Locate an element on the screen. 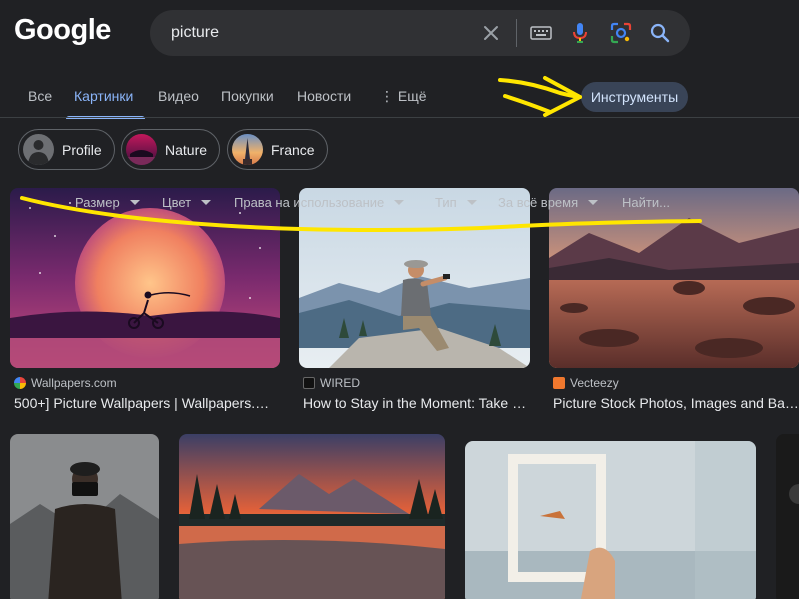  search-icon is located at coordinates (660, 33).